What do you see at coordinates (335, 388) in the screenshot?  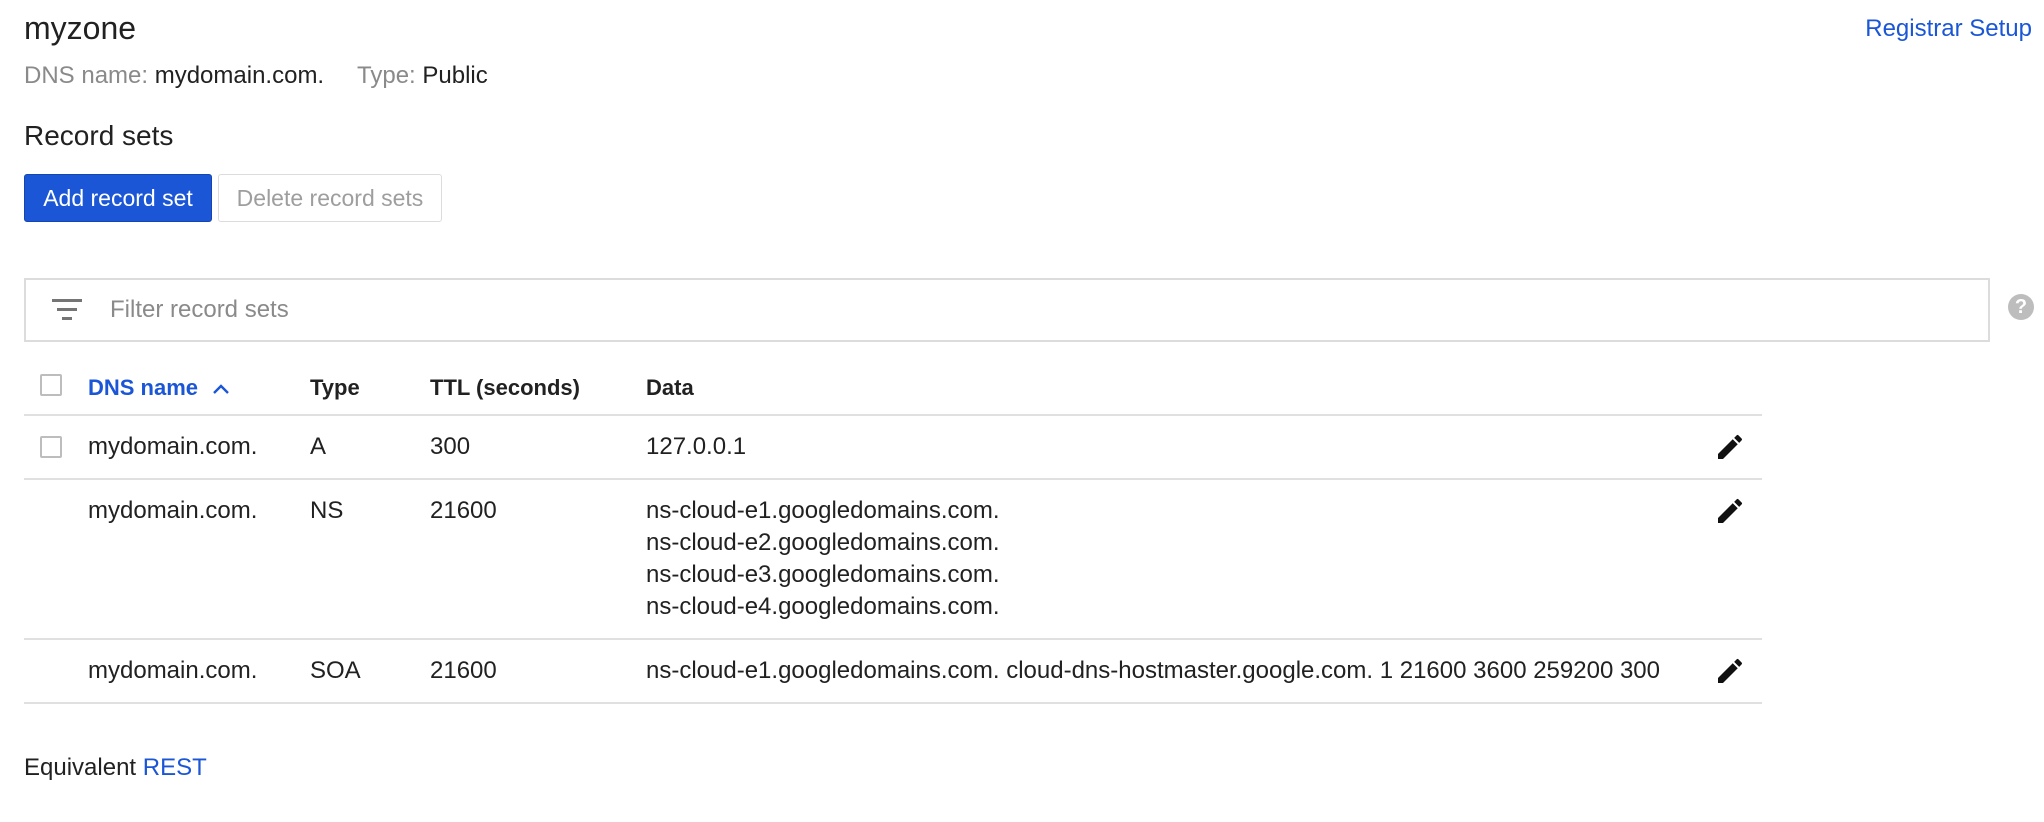 I see `column-header-type: Type` at bounding box center [335, 388].